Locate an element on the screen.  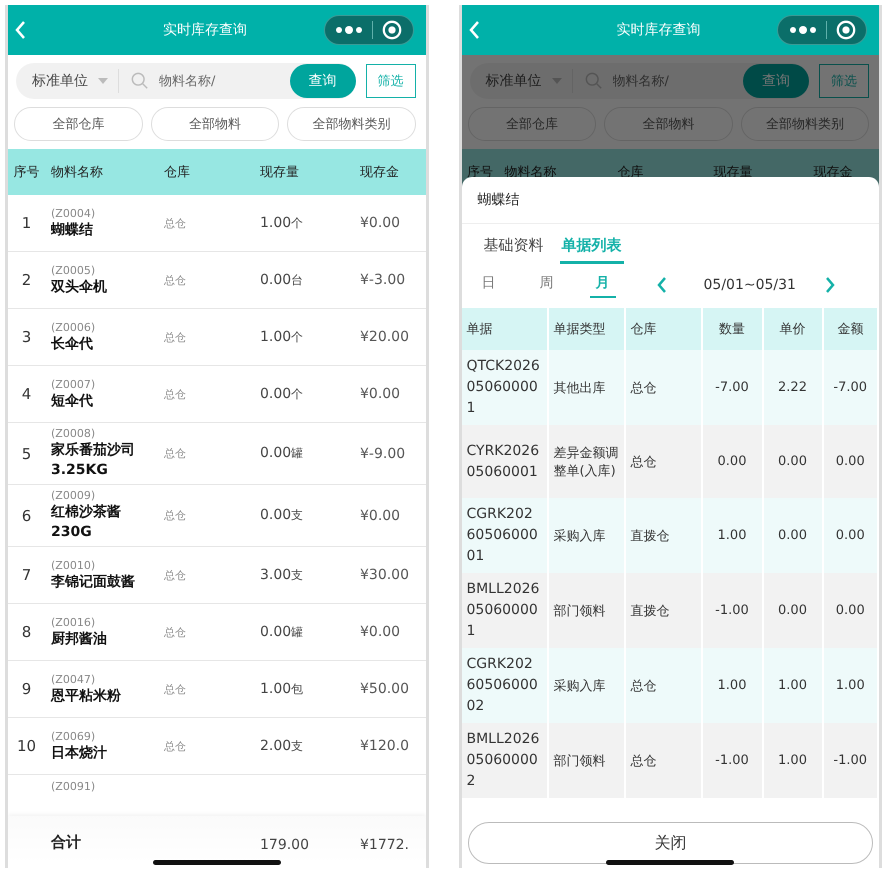
quantity-text: 3.00支 is located at coordinates (282, 575).